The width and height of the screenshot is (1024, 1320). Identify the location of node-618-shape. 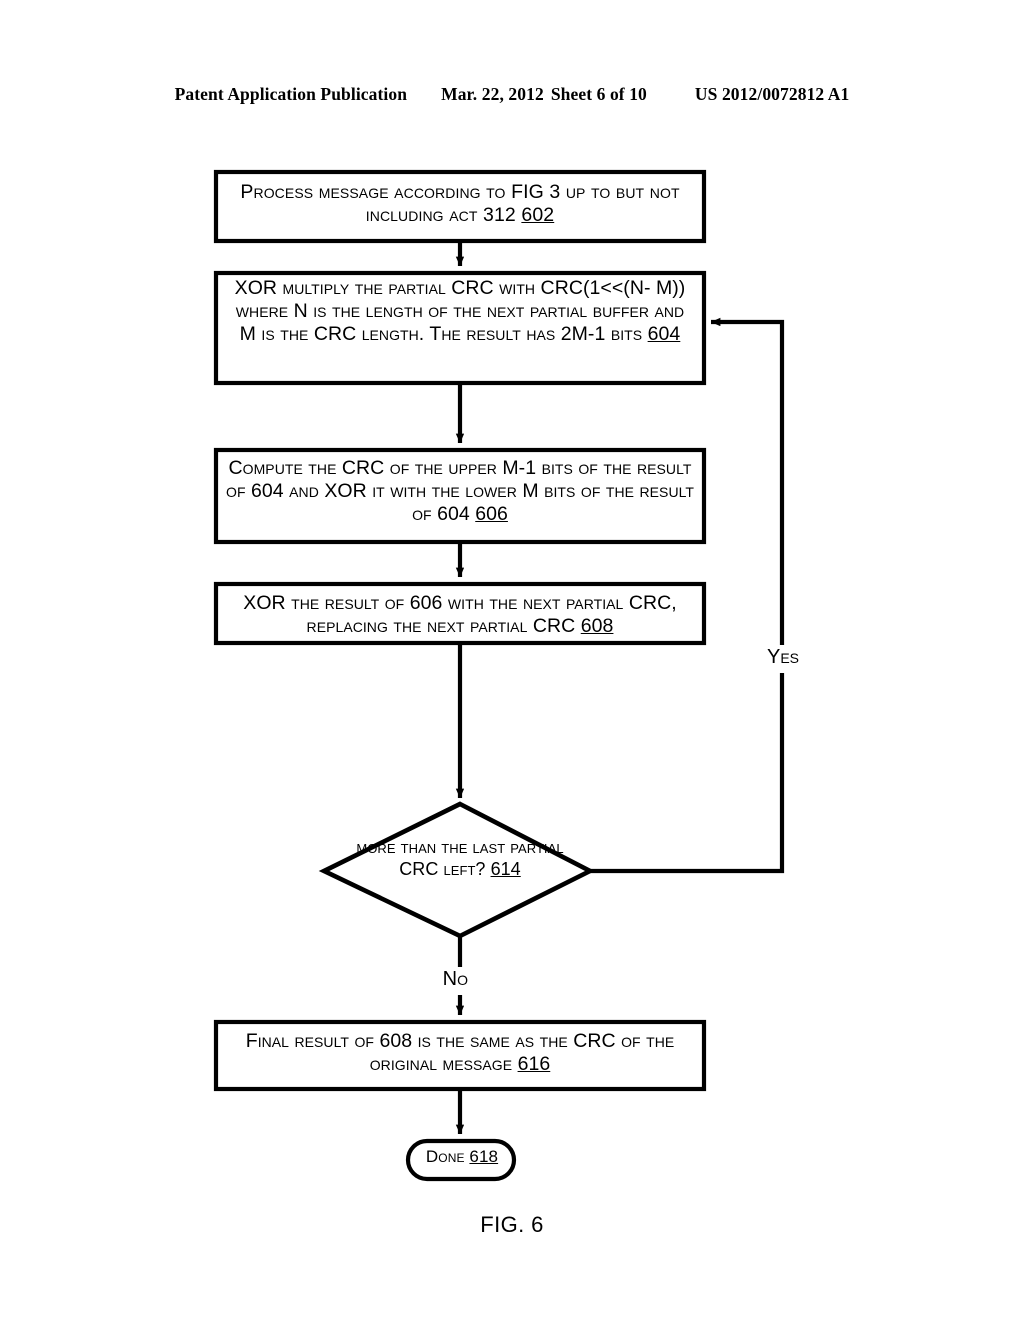
(461, 1160).